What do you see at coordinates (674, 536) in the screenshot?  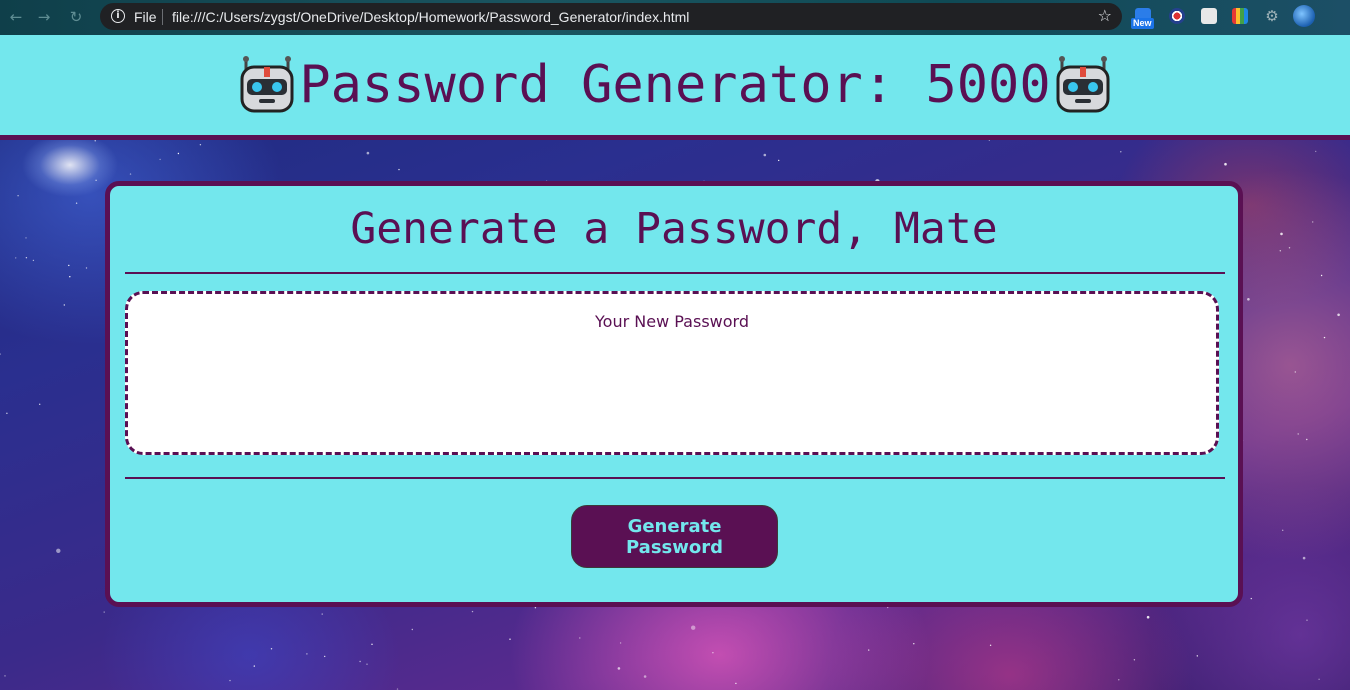 I see `generate-password-button: Generate Password` at bounding box center [674, 536].